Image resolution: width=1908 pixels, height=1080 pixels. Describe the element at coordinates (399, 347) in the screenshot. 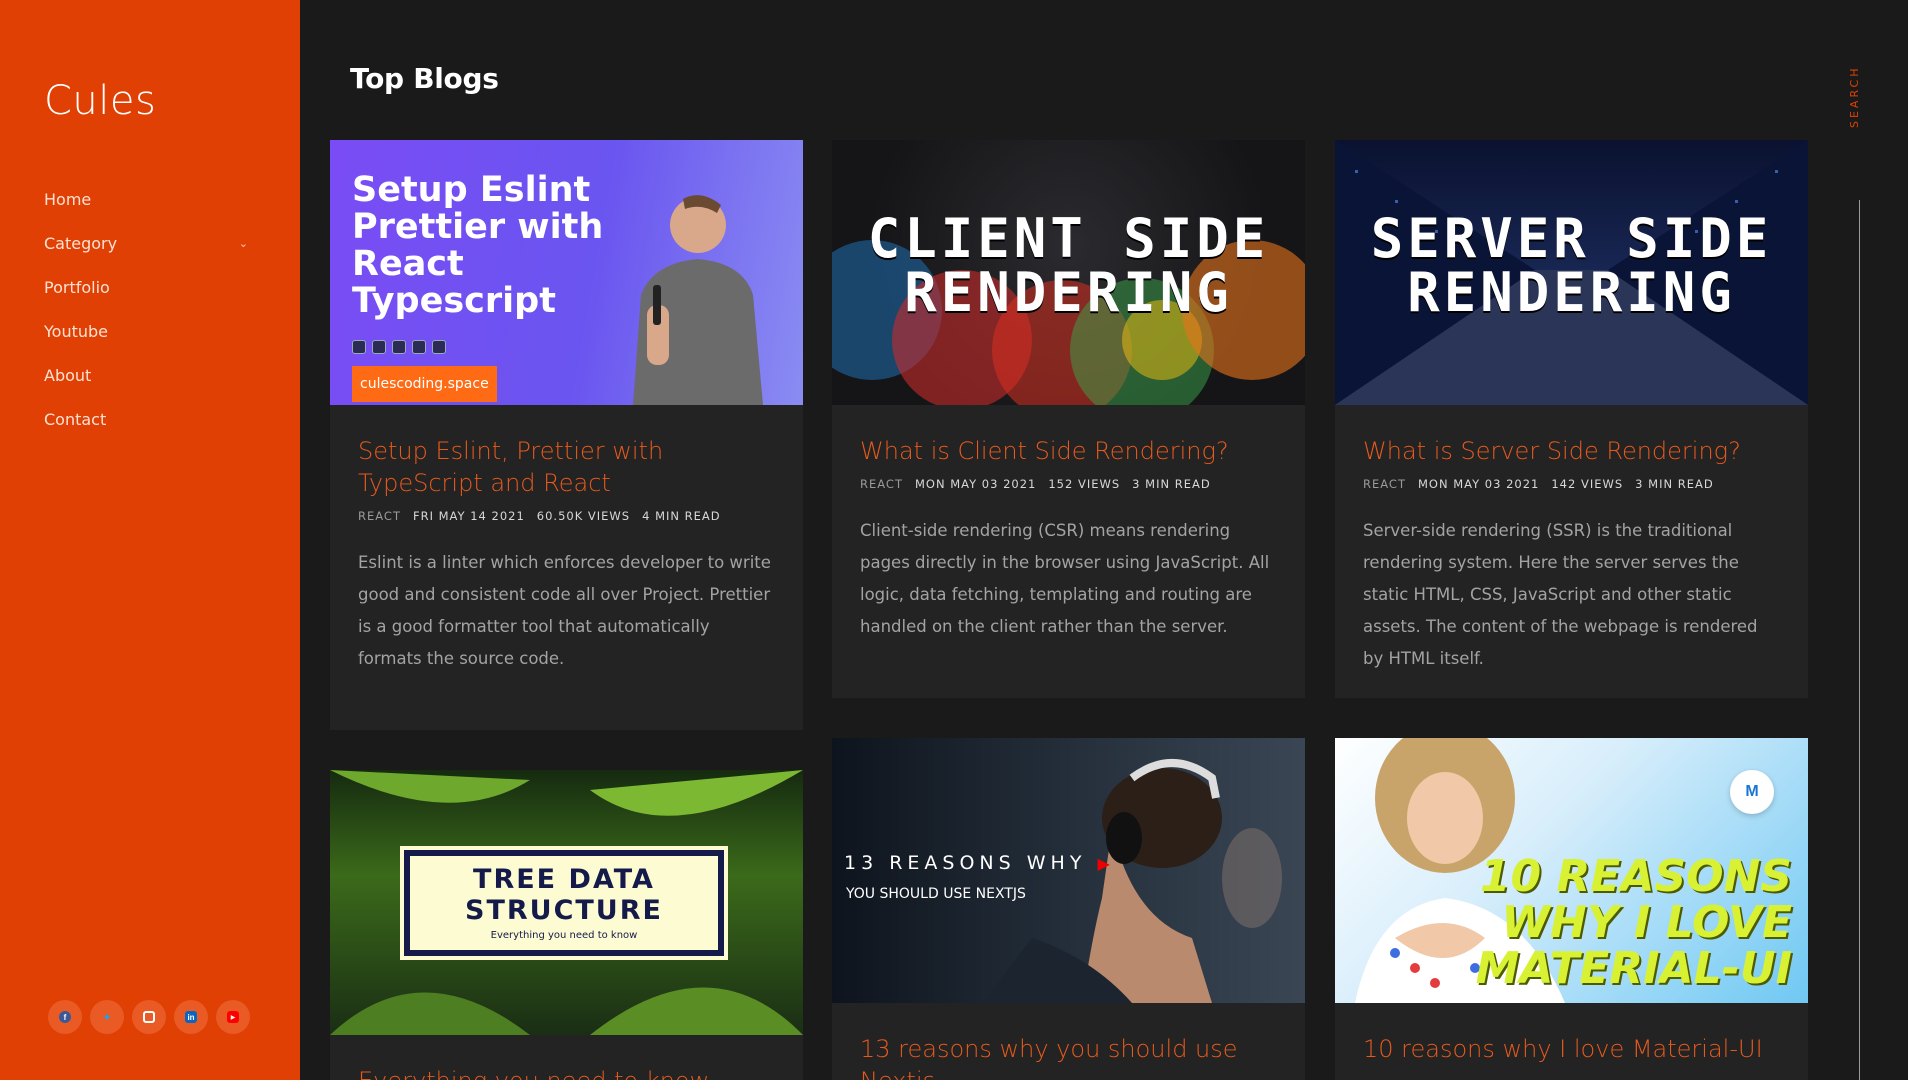

I see `tech-icons` at that location.